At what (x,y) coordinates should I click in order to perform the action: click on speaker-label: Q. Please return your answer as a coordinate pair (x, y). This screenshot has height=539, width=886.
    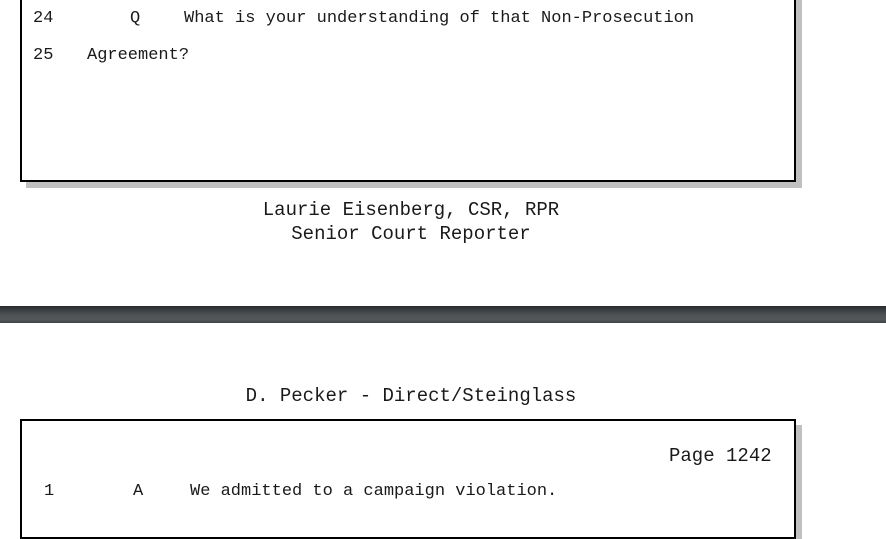
    Looking at the image, I should click on (135, 18).